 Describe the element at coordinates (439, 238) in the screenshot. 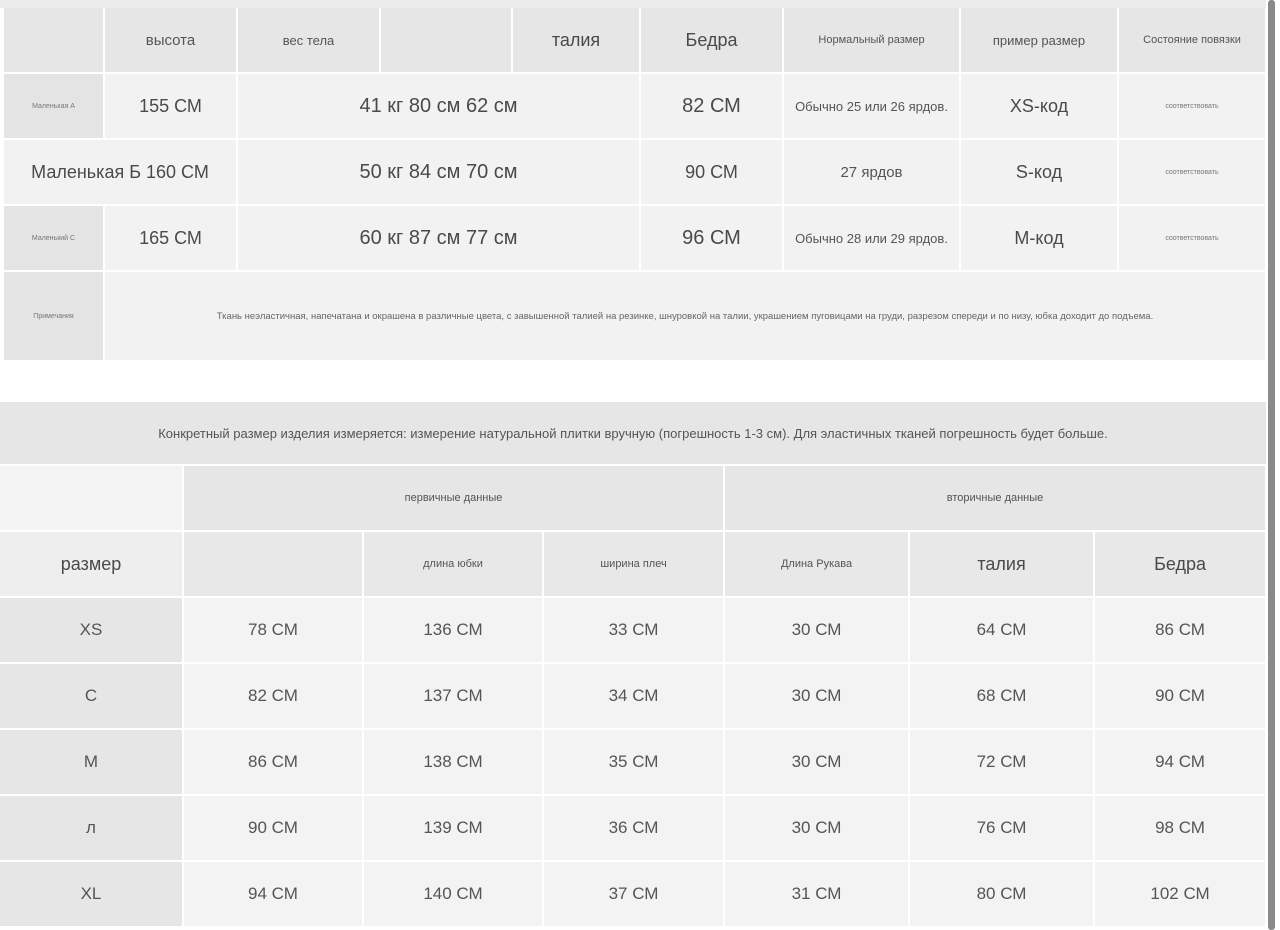

I see `weight-bust-waist-cell: 60 кг 87 см 77 см` at that location.